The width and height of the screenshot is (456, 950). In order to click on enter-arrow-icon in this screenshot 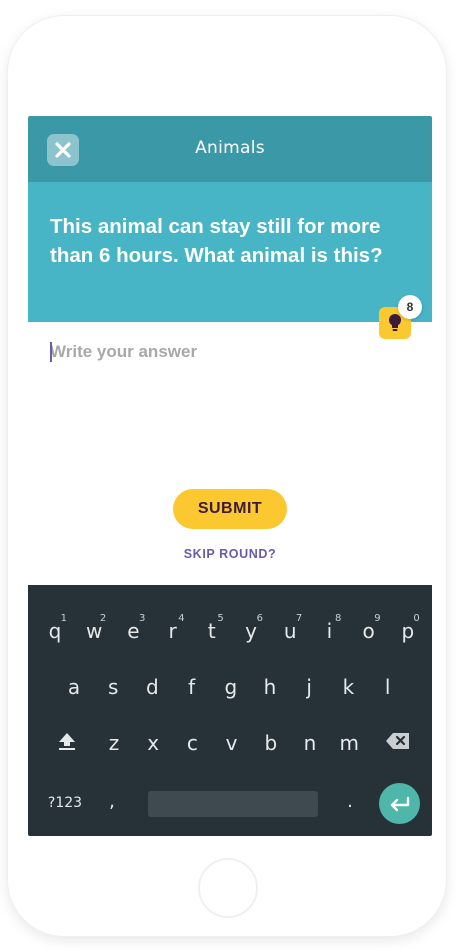, I will do `click(399, 803)`.